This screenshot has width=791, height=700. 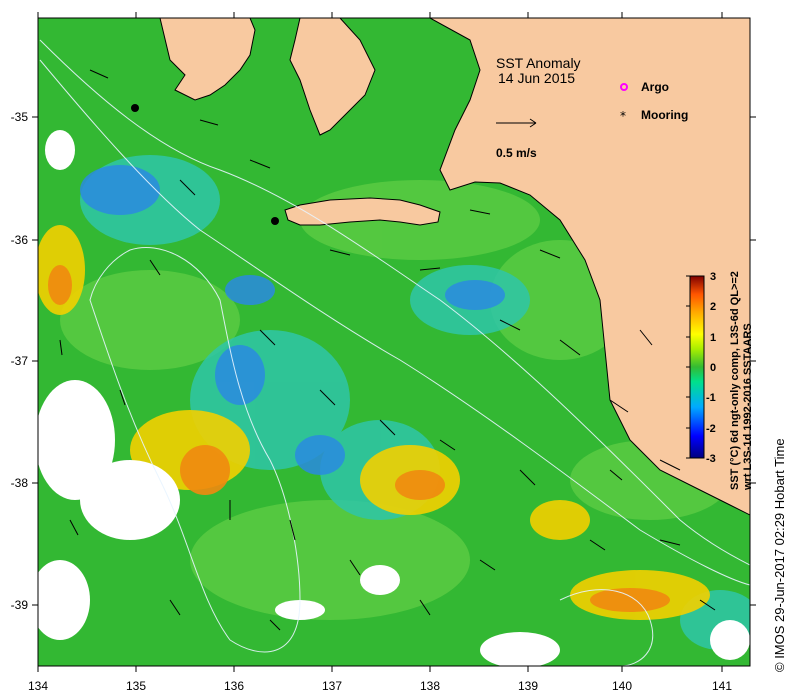 What do you see at coordinates (711, 398) in the screenshot?
I see `colorbar-tick-label: -1` at bounding box center [711, 398].